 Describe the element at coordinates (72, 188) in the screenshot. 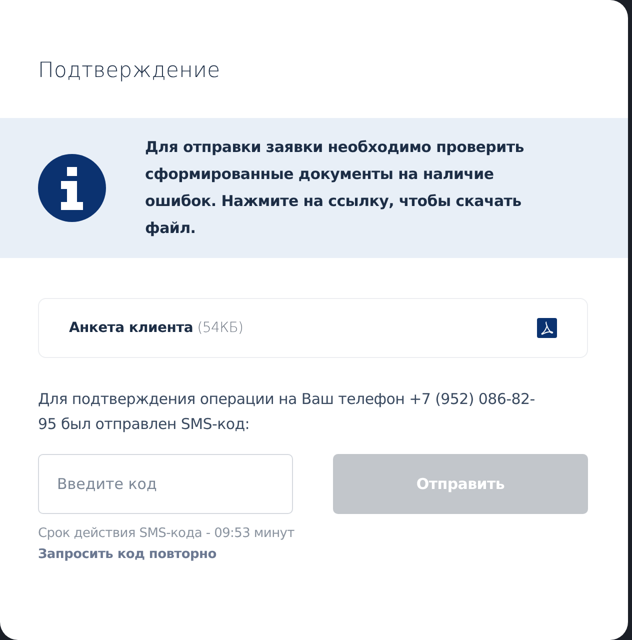

I see `info-icon` at that location.